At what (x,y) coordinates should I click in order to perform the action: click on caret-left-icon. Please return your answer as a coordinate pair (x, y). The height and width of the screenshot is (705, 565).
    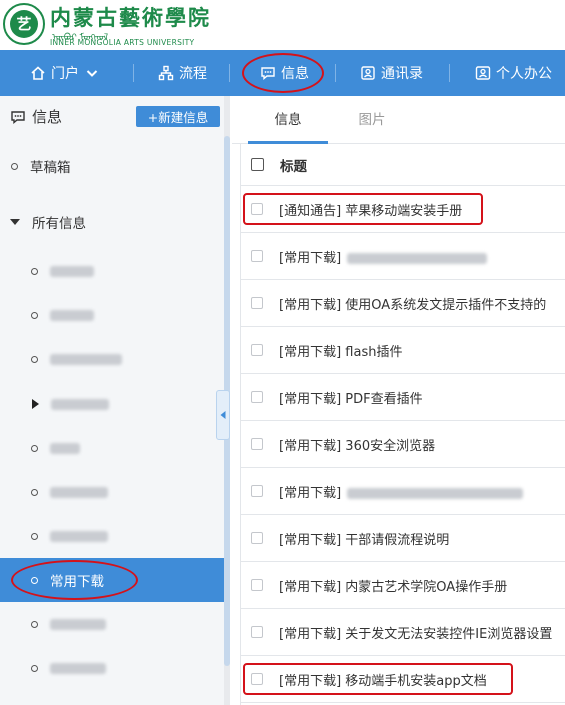
    Looking at the image, I should click on (223, 415).